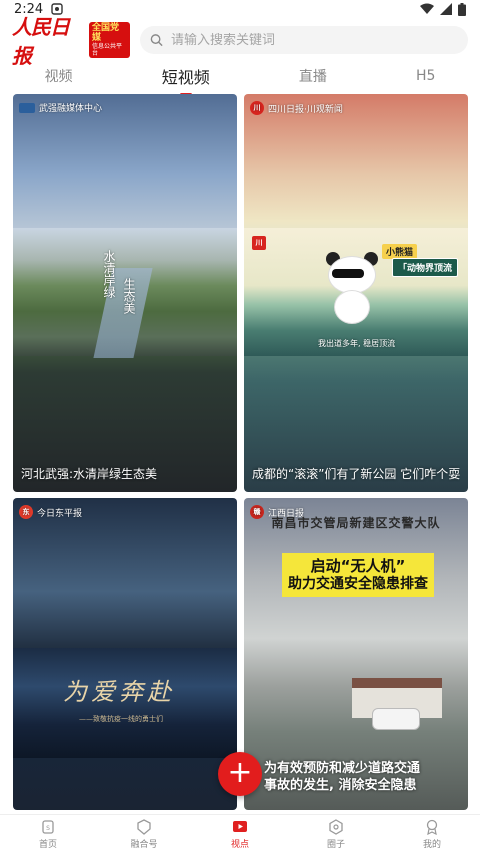 Image resolution: width=480 pixels, height=854 pixels. Describe the element at coordinates (313, 76) in the screenshot. I see `tab-live: 直播` at that location.